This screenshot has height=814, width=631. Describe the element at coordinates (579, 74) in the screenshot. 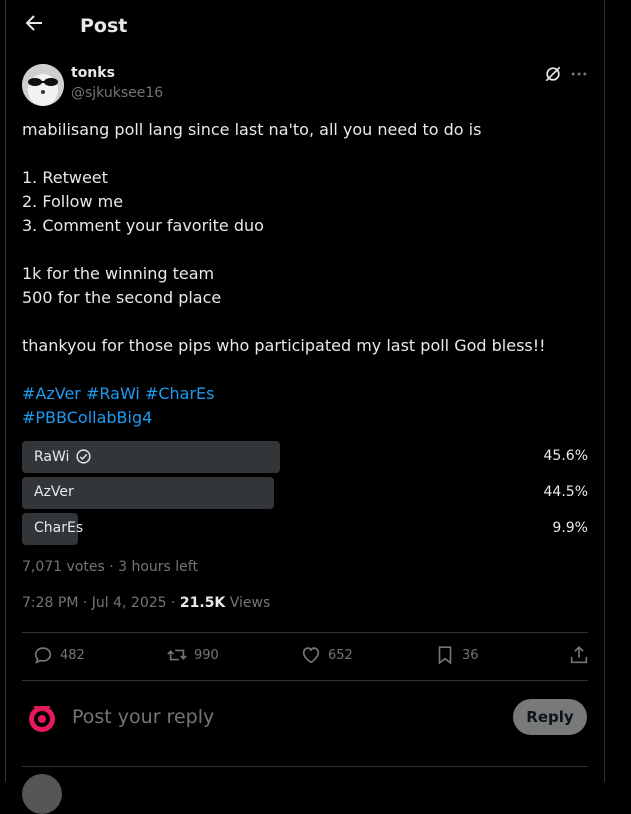

I see `more-options-icon` at that location.